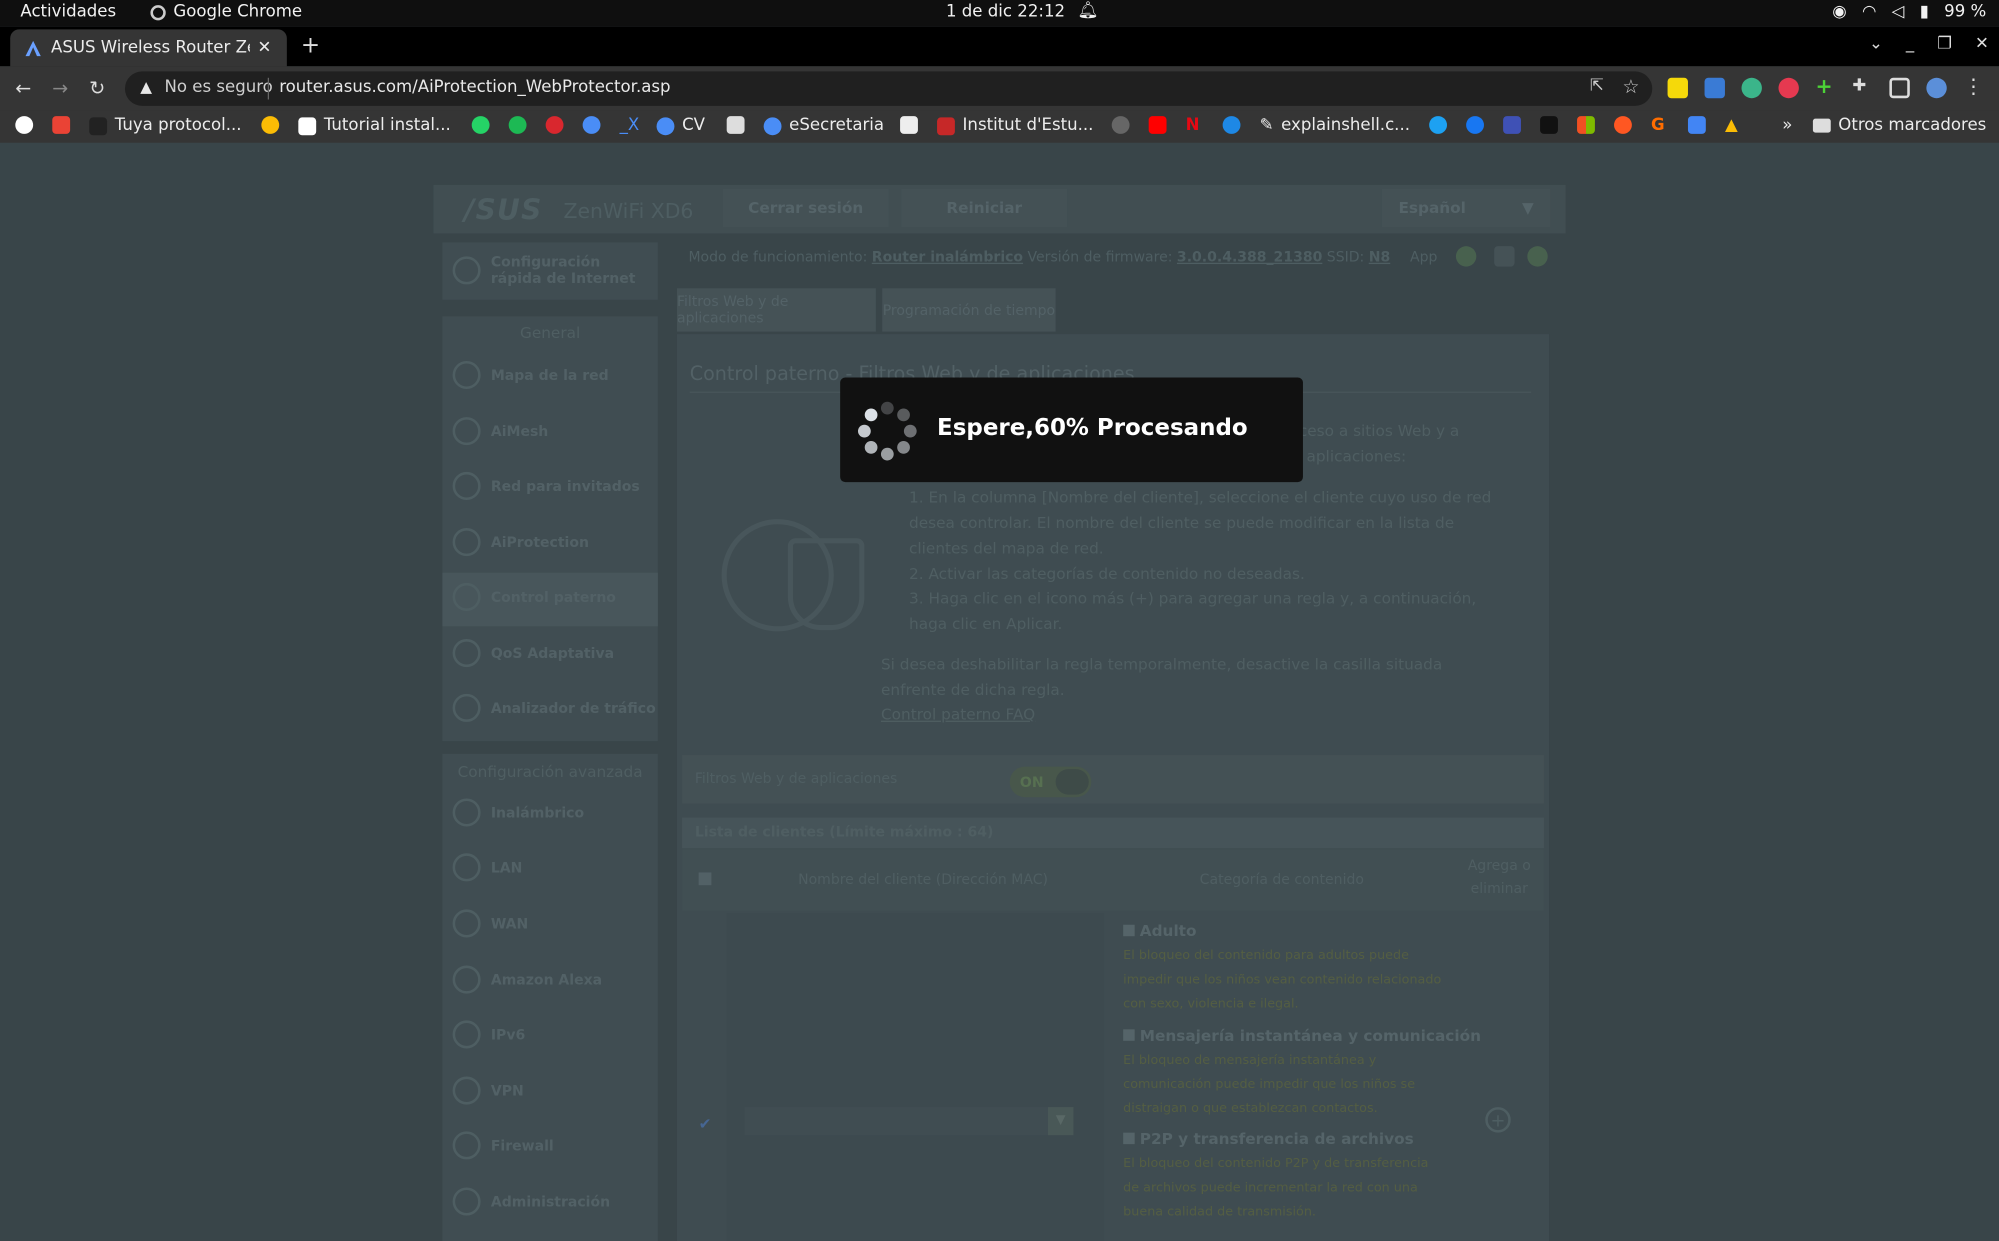 Image resolution: width=1999 pixels, height=1241 pixels. I want to click on loading-message: Espere,60% Procesando, so click(1092, 428).